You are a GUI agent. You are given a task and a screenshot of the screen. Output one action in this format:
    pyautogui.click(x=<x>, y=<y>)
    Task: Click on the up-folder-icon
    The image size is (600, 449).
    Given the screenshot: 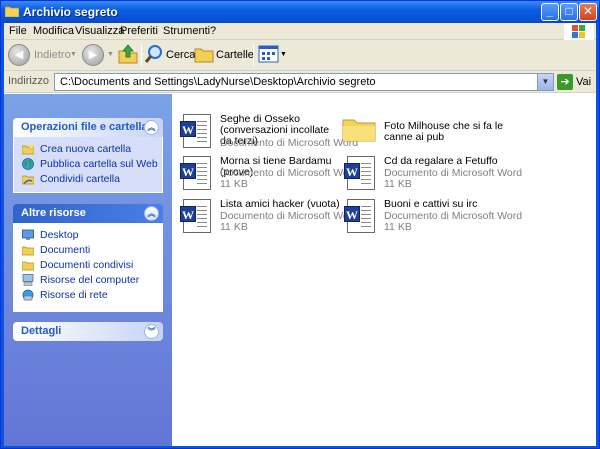 What is the action you would take?
    pyautogui.click(x=128, y=54)
    